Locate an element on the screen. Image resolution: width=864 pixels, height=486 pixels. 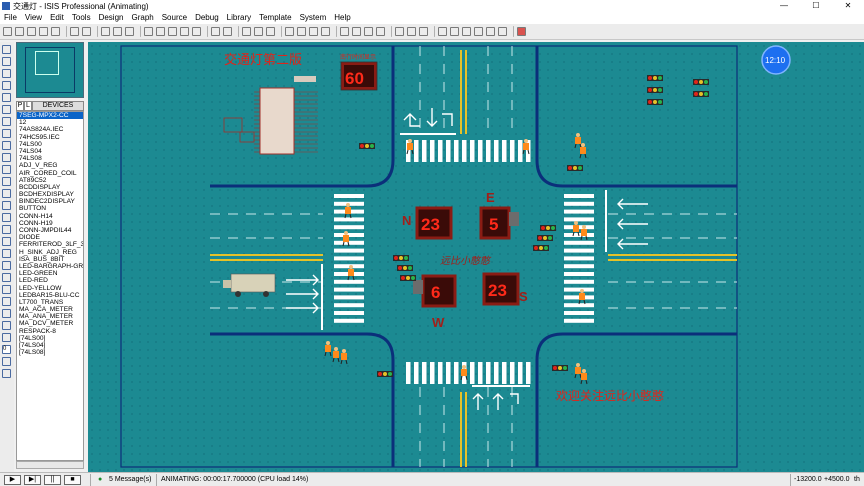
device-list-item: 74LS00 is located at coordinates (50, 144).